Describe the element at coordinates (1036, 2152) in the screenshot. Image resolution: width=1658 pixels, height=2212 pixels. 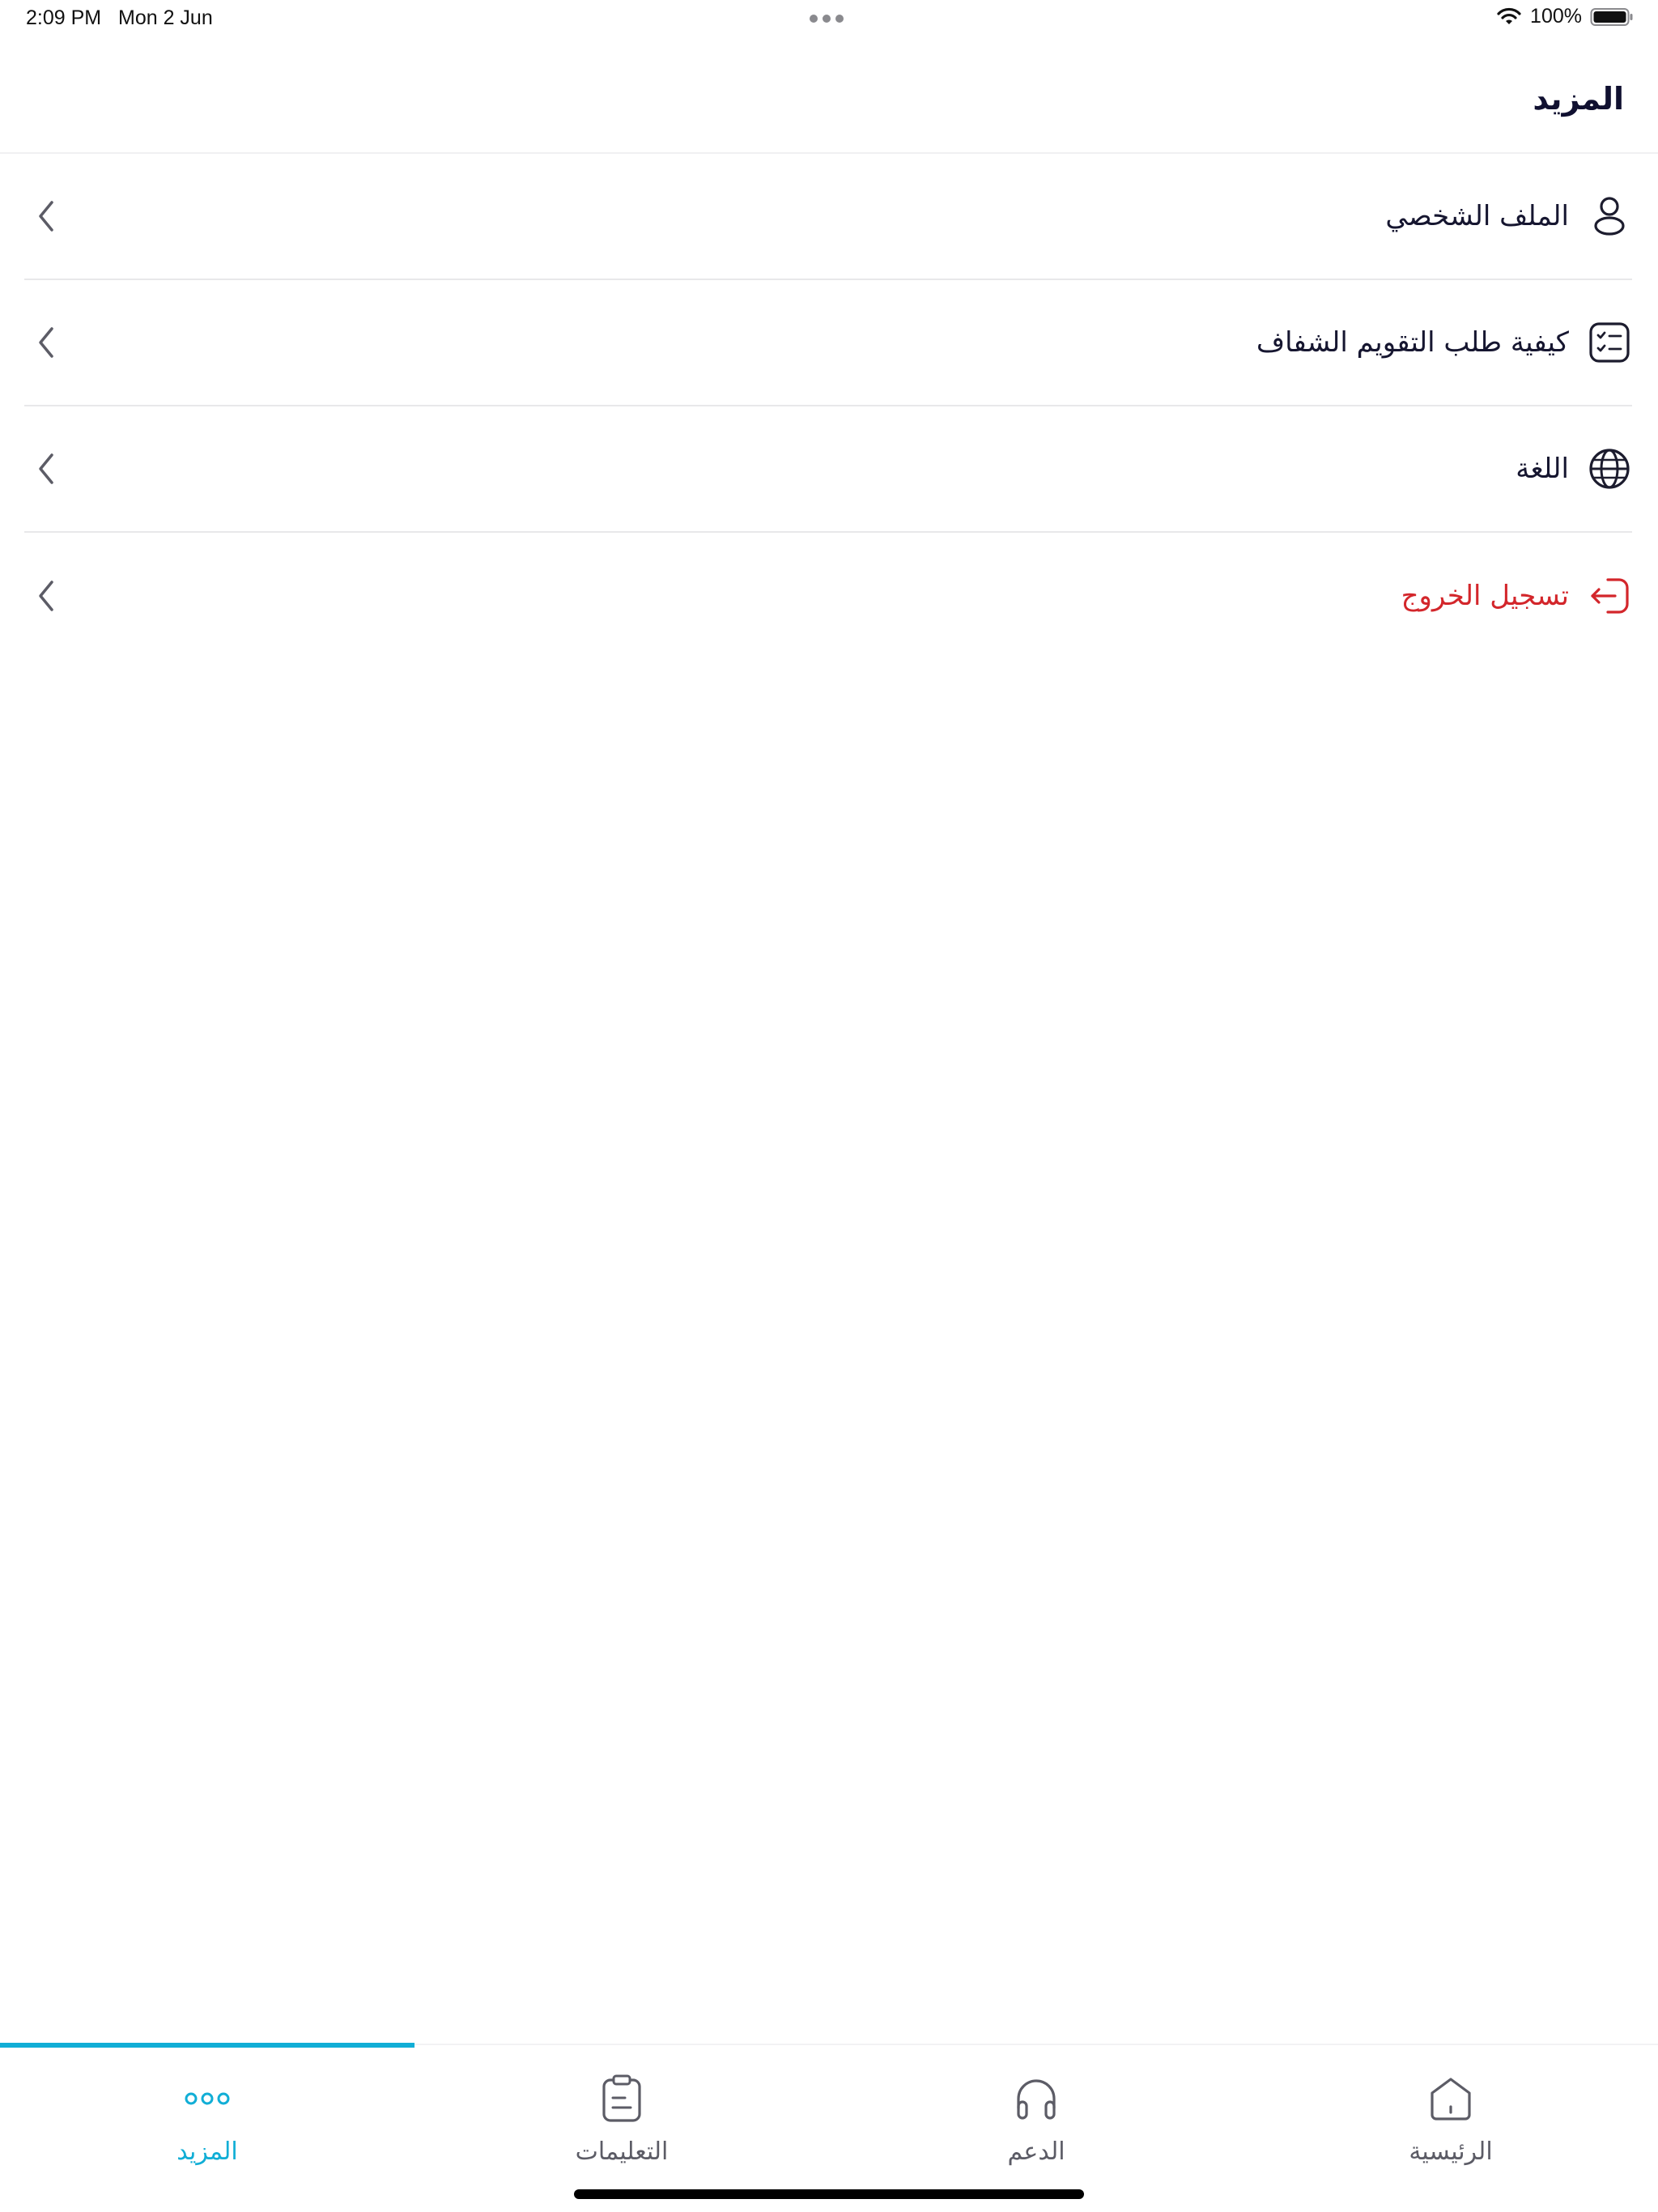
I see `tab-label: الدعم` at that location.